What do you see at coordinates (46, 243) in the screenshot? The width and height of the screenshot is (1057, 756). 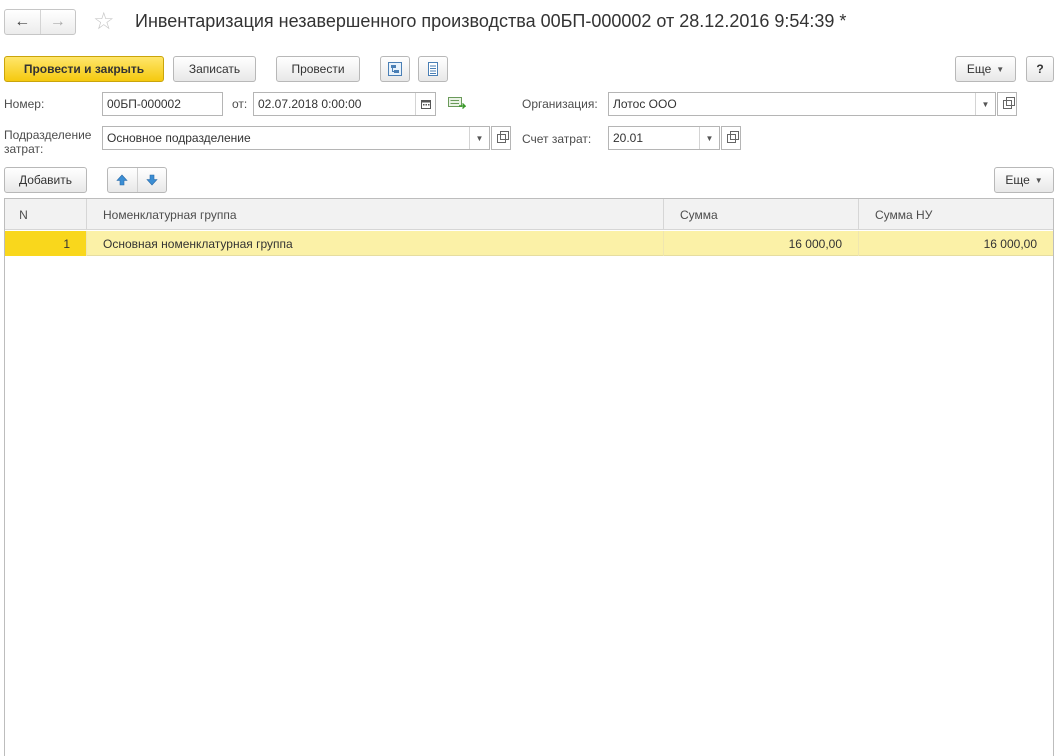 I see `row-number-cell: 1` at bounding box center [46, 243].